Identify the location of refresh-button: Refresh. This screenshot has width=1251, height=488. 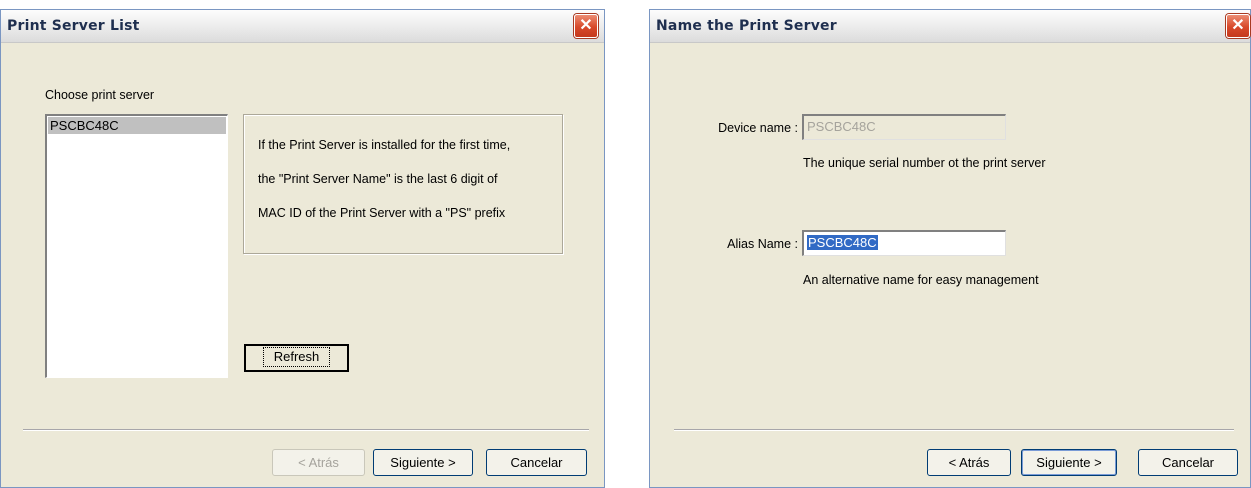
(296, 358).